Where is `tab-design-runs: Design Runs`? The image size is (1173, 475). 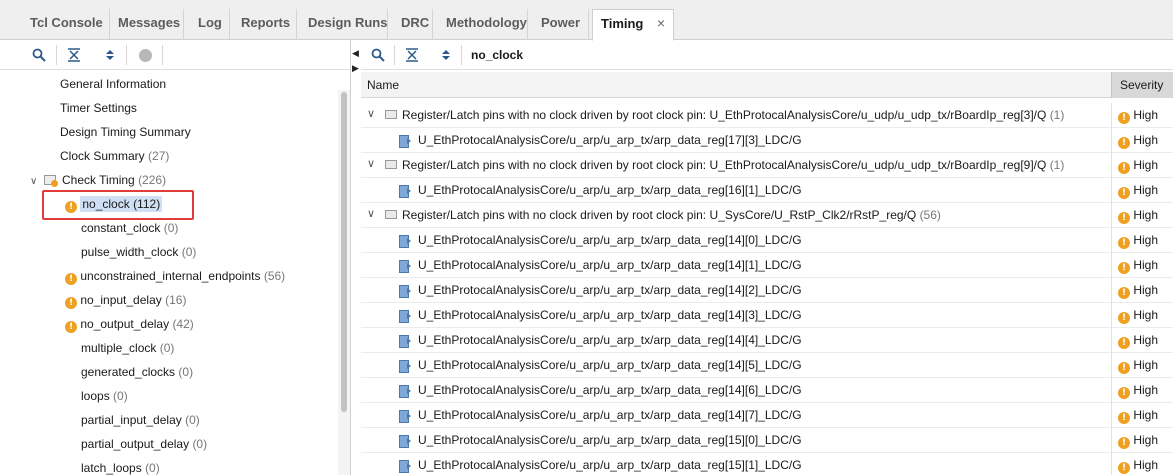
tab-design-runs: Design Runs is located at coordinates (344, 24).